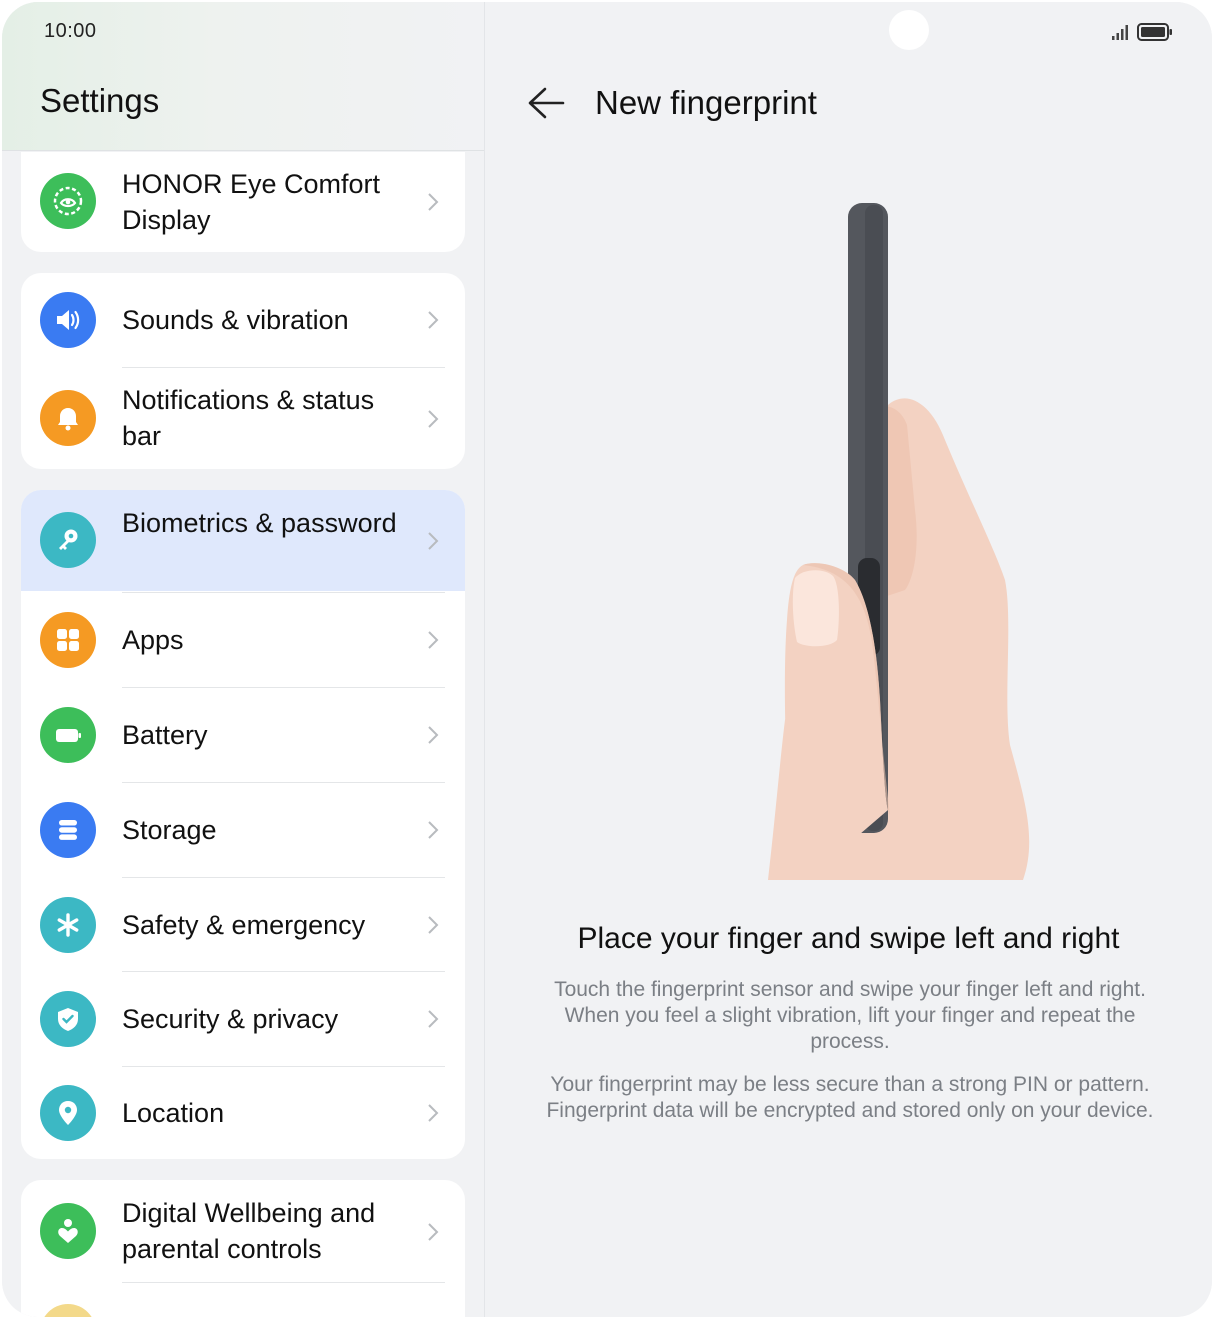 Image resolution: width=1214 pixels, height=1319 pixels. Describe the element at coordinates (283, 1282) in the screenshot. I see `divider` at that location.